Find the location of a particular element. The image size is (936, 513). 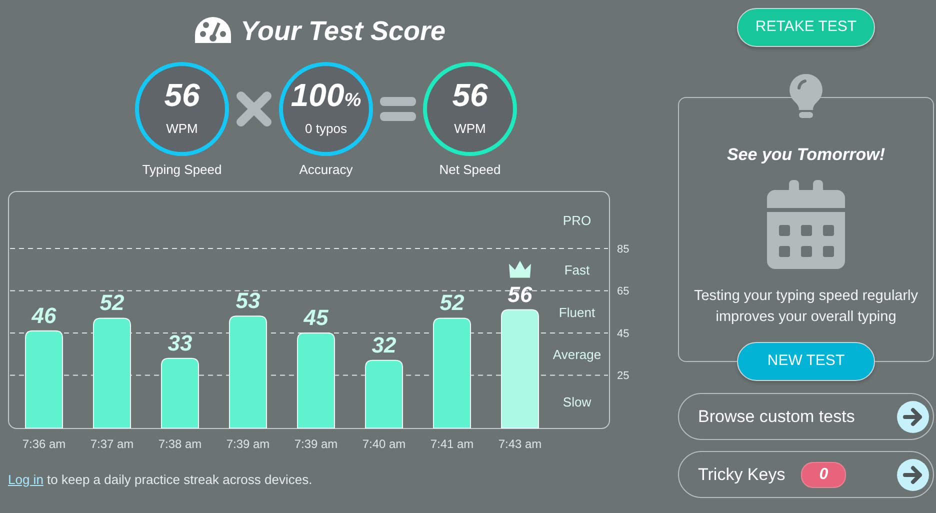

link-item: Tricky Keys 0 is located at coordinates (806, 474).